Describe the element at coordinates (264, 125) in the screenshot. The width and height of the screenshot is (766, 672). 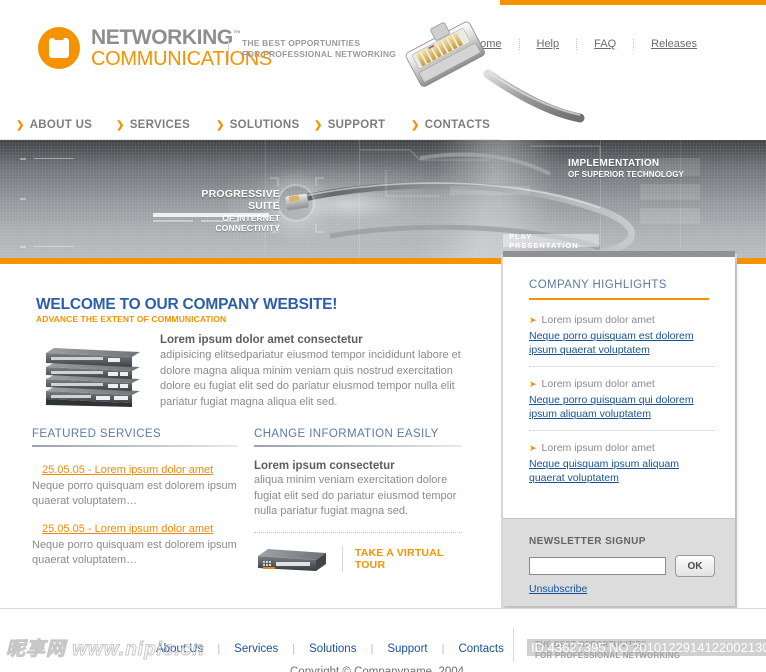
I see `nav-item-label: SOLUTIONS` at that location.